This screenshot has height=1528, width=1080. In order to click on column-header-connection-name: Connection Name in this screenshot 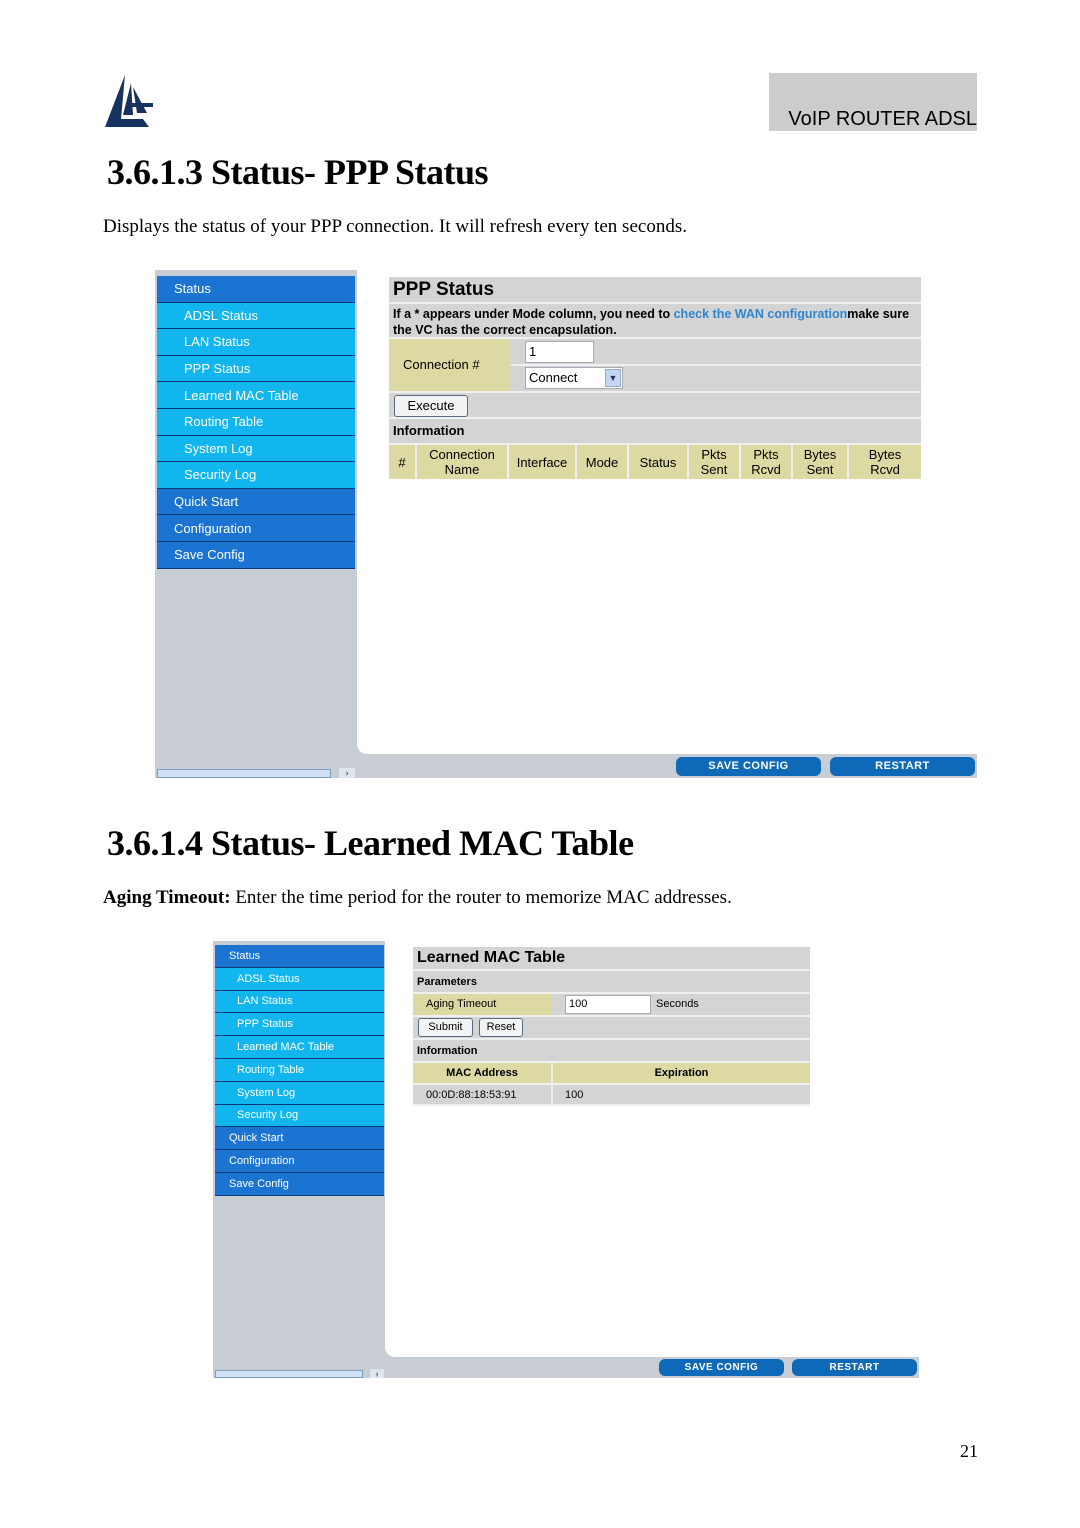, I will do `click(463, 462)`.